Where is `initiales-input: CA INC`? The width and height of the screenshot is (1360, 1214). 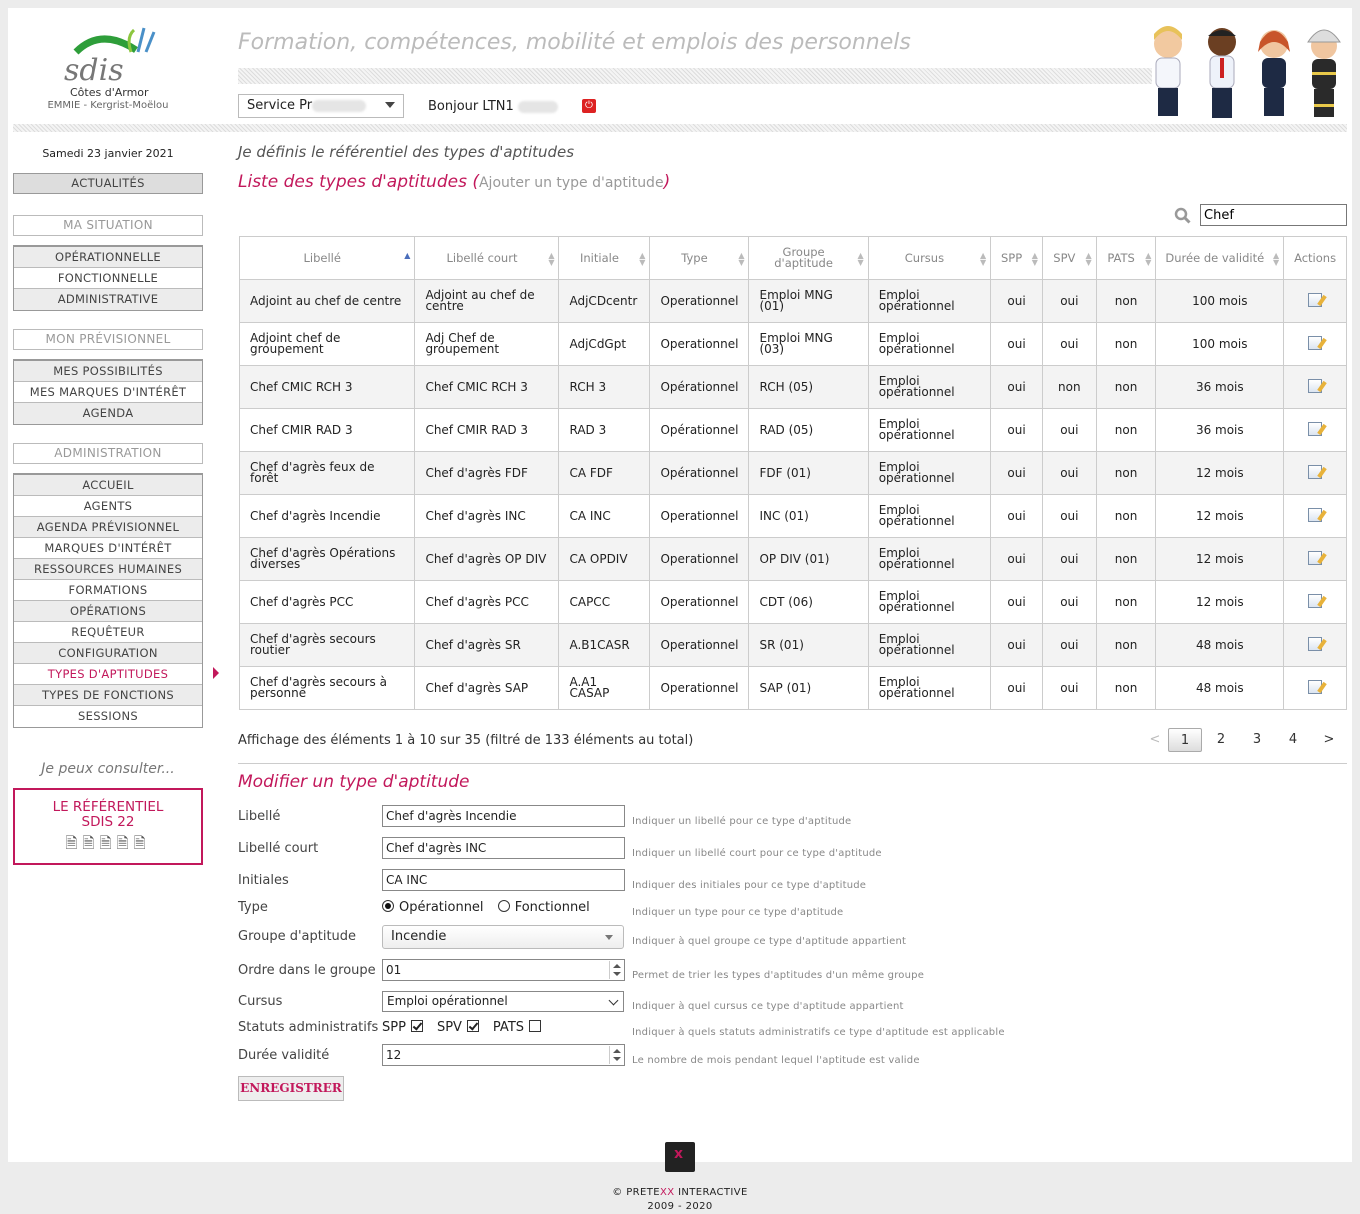
initiales-input: CA INC is located at coordinates (503, 880).